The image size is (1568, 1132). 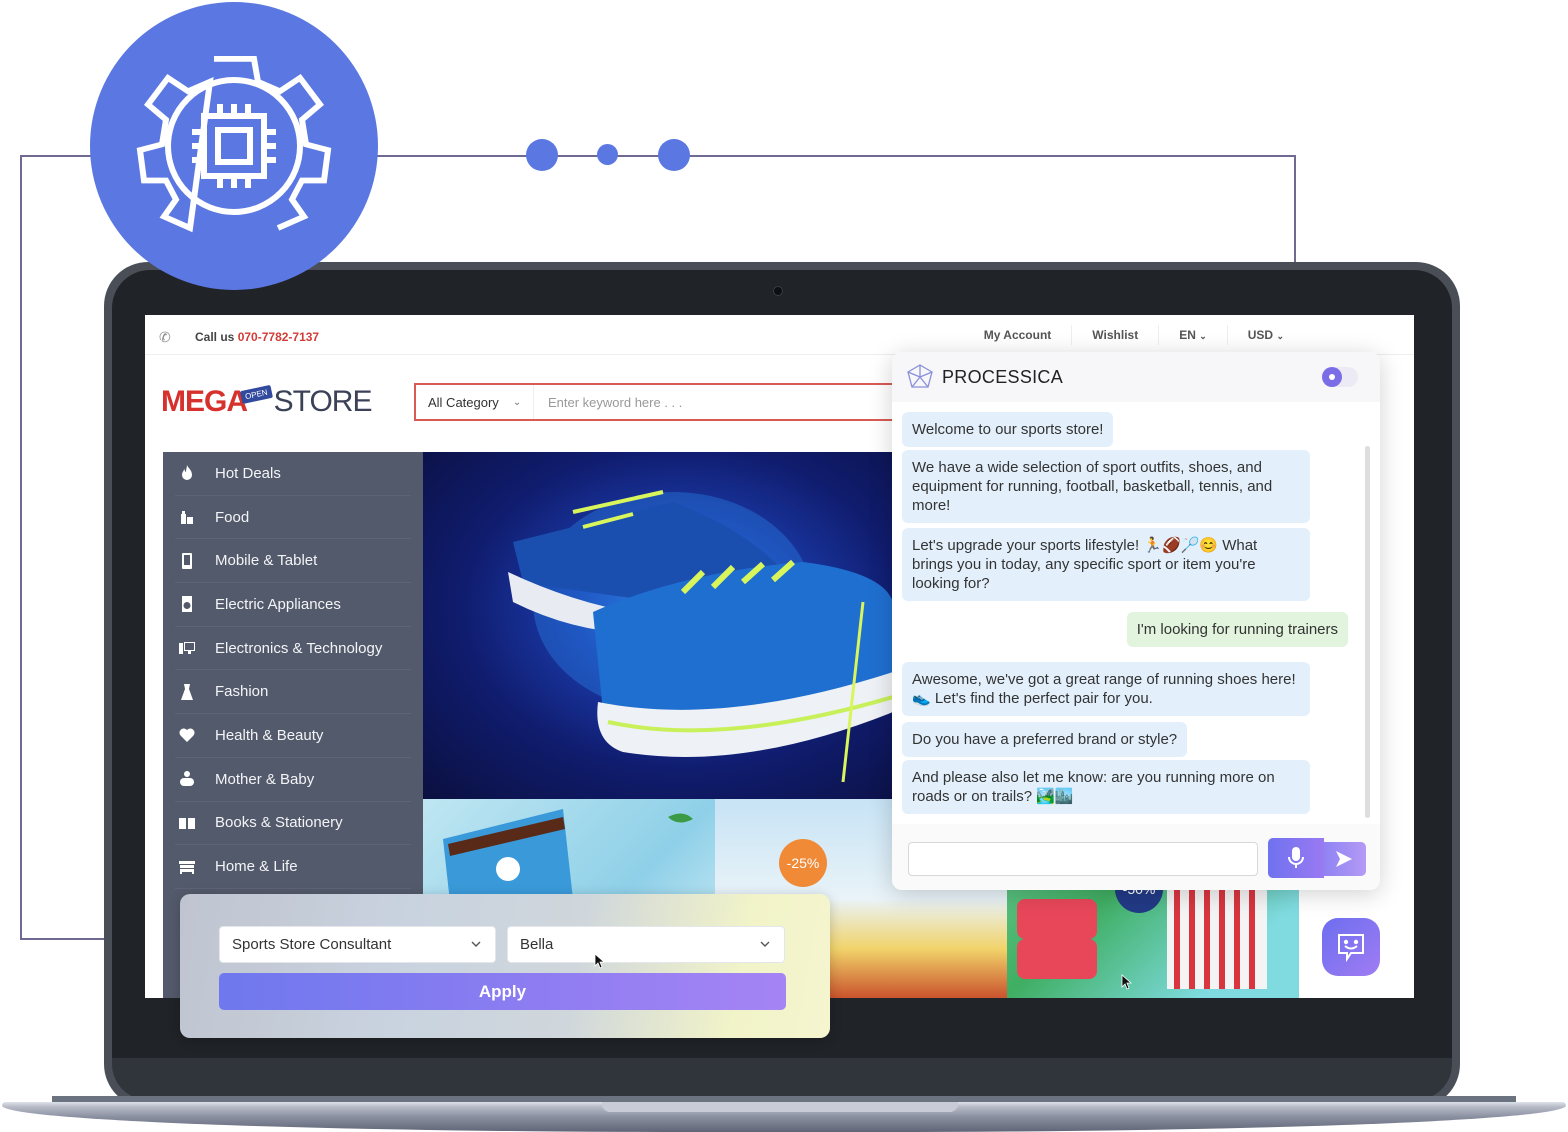 What do you see at coordinates (60, 156) in the screenshot?
I see `frame-line-top-left` at bounding box center [60, 156].